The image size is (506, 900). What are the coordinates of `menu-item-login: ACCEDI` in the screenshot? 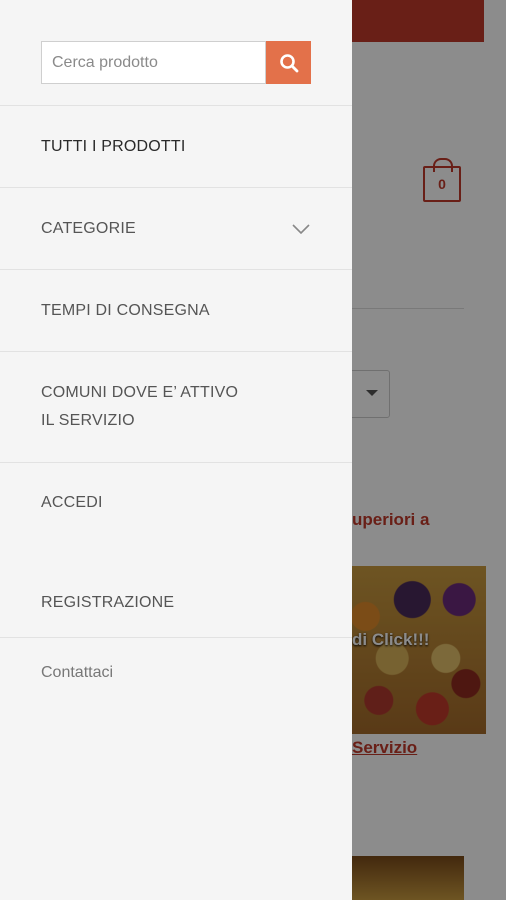 It's located at (176, 503).